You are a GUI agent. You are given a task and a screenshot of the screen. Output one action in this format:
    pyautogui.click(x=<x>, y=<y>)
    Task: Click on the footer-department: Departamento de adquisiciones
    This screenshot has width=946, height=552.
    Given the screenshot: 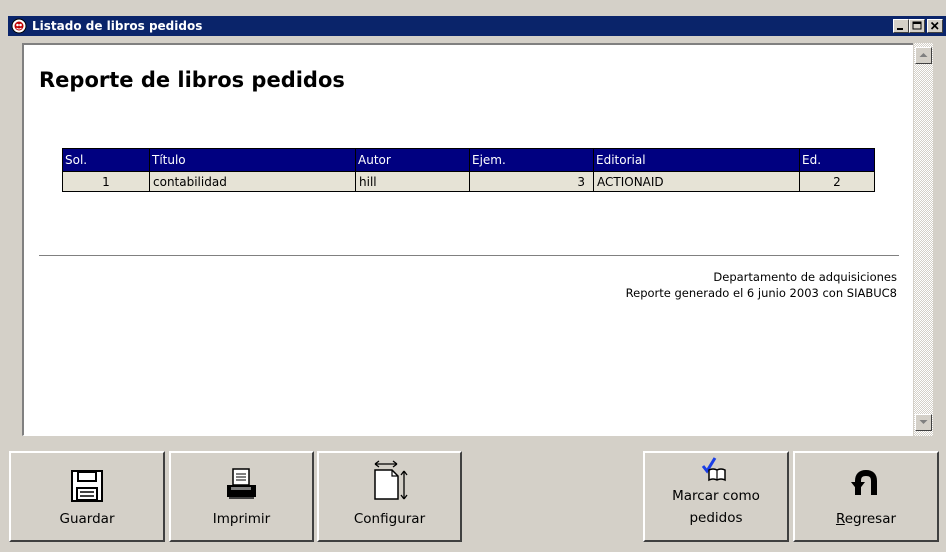 What is the action you would take?
    pyautogui.click(x=805, y=277)
    